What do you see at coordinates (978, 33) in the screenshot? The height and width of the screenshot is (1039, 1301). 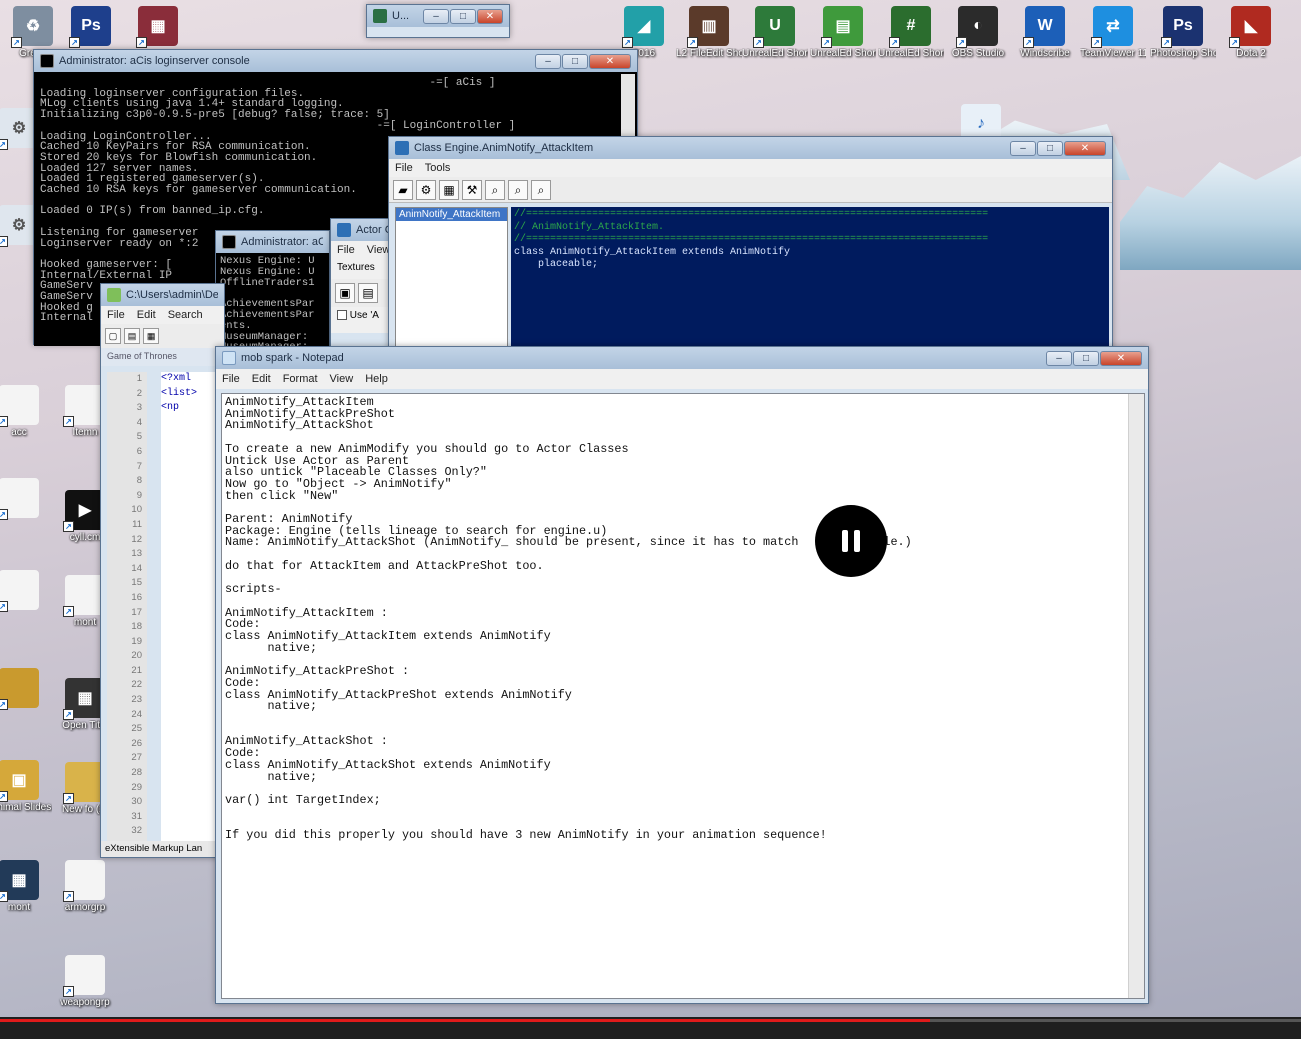 I see `desktop-icon: ◐ ↗ OBS Studio` at bounding box center [978, 33].